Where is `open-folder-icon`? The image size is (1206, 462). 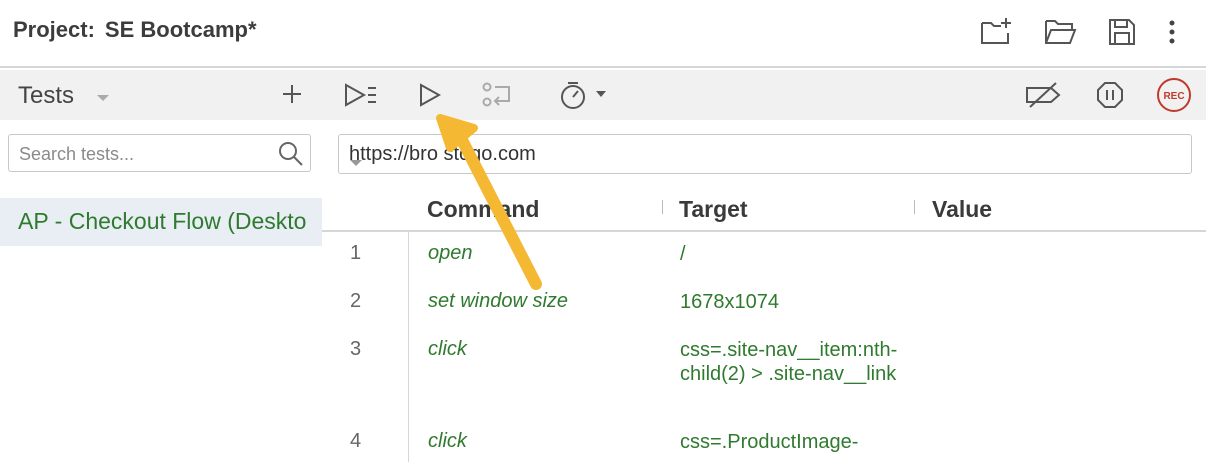 open-folder-icon is located at coordinates (1060, 32).